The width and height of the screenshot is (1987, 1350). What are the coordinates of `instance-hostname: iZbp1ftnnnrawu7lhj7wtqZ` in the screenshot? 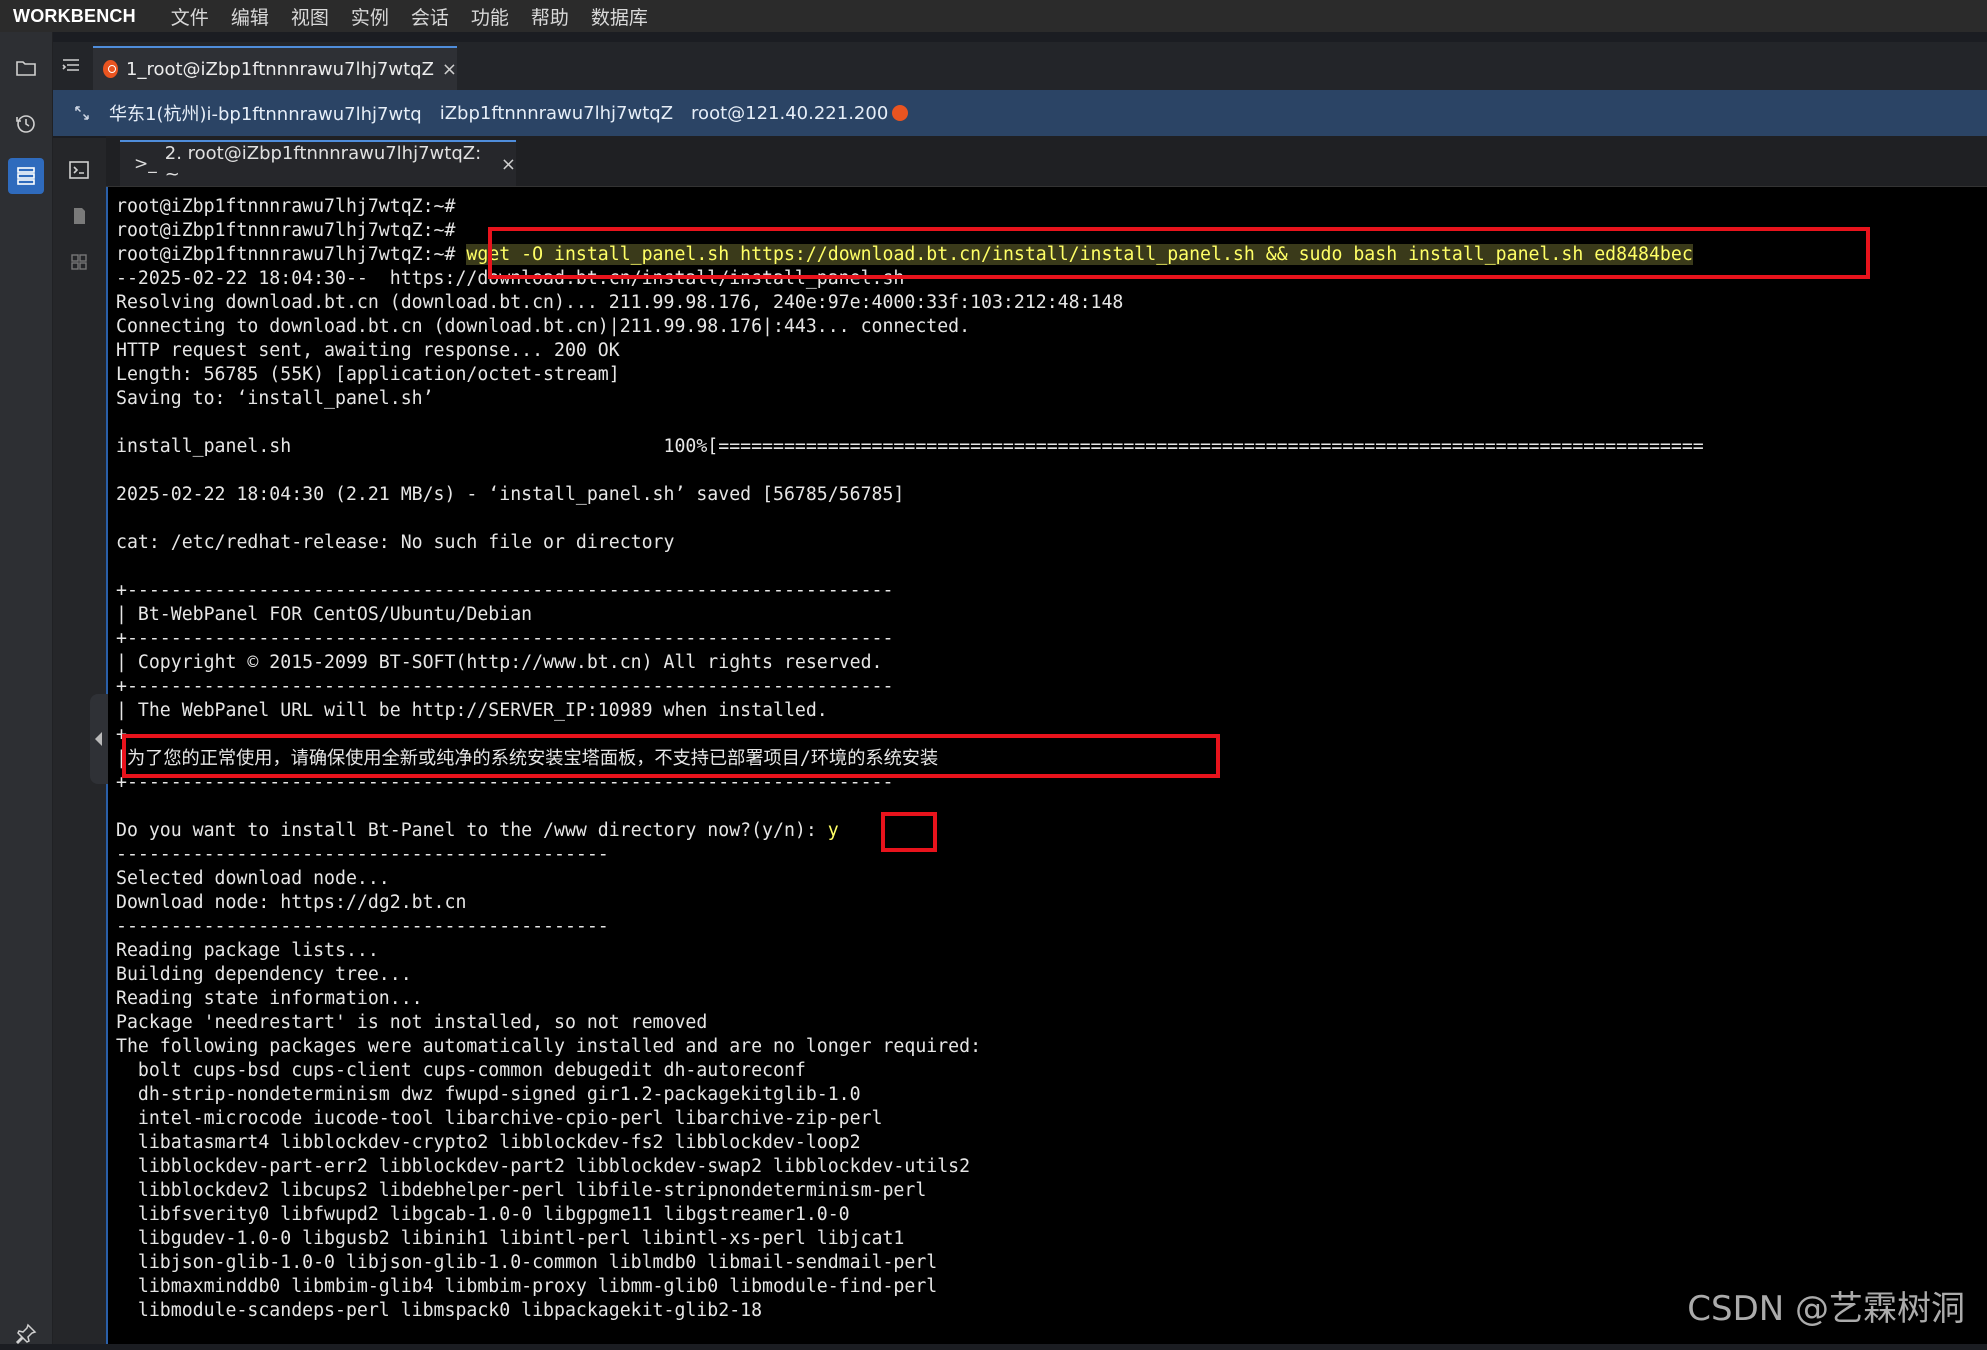 It's located at (556, 113).